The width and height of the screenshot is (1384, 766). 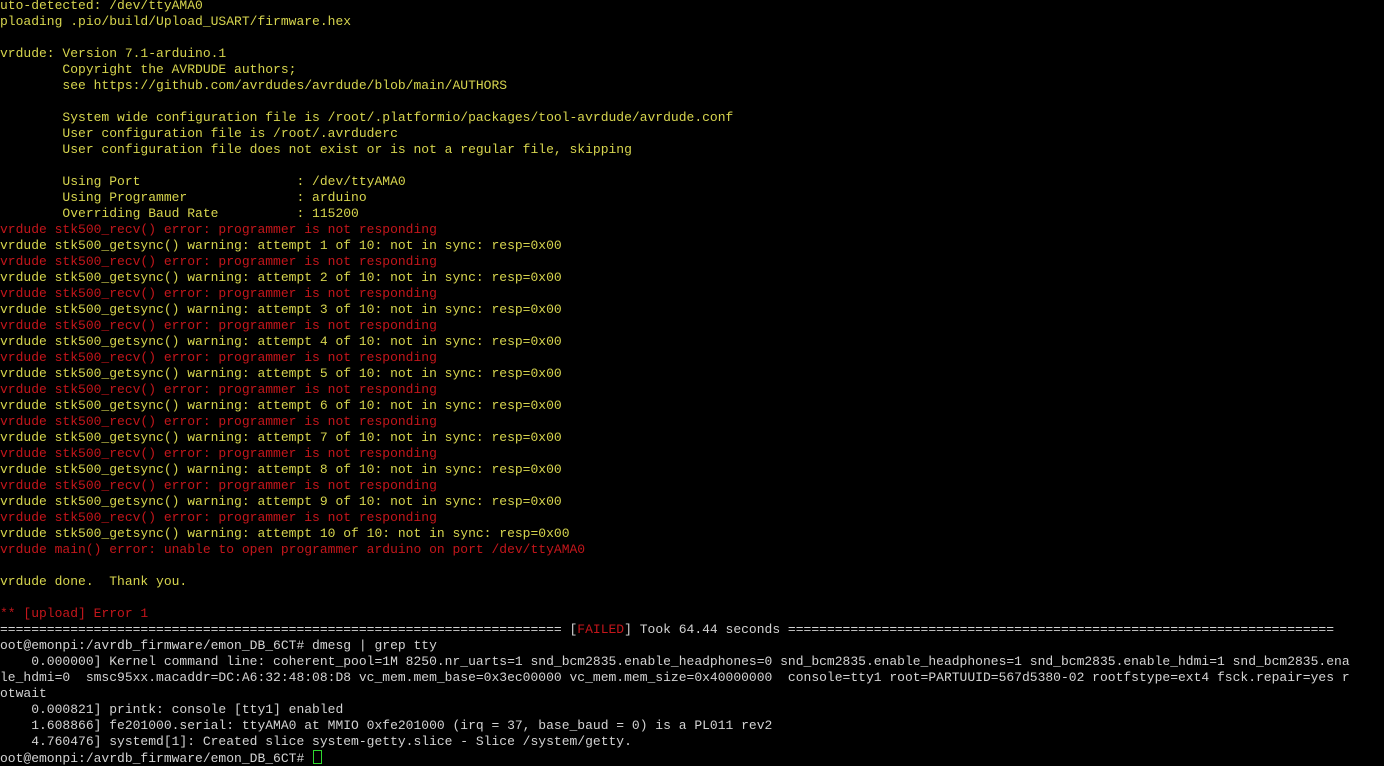 I want to click on terminal-text: 0.000821] printk: console [tty1] enabled, so click(x=172, y=709).